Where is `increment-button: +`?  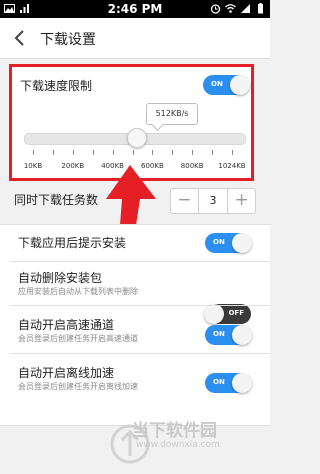 increment-button: + is located at coordinates (241, 201).